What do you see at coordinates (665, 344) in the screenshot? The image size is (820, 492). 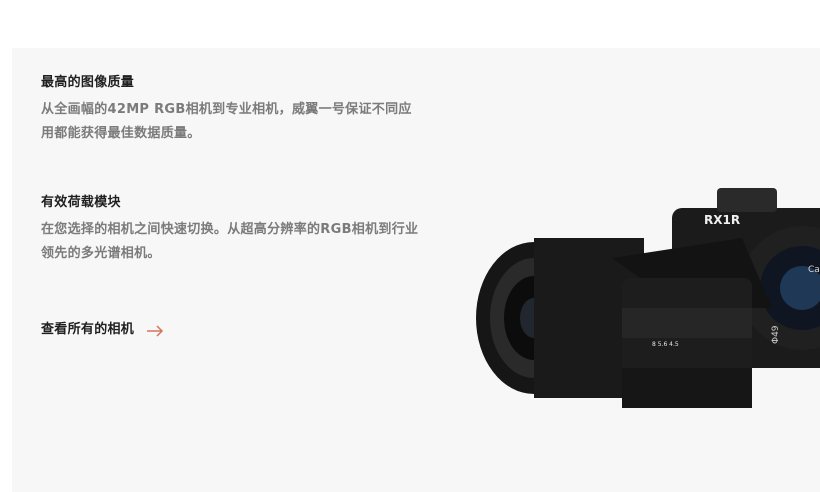 I see `lens-scale-marks: 8 5.6 4.5` at bounding box center [665, 344].